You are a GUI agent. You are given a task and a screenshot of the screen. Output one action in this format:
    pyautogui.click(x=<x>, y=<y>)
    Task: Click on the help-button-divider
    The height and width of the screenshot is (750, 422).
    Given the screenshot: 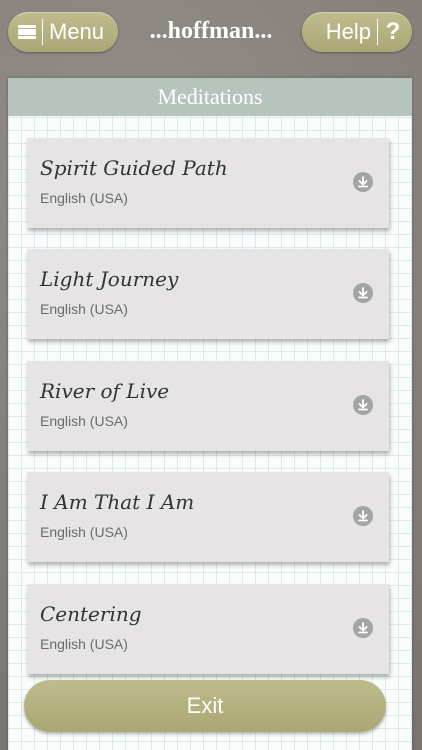 What is the action you would take?
    pyautogui.click(x=377, y=32)
    